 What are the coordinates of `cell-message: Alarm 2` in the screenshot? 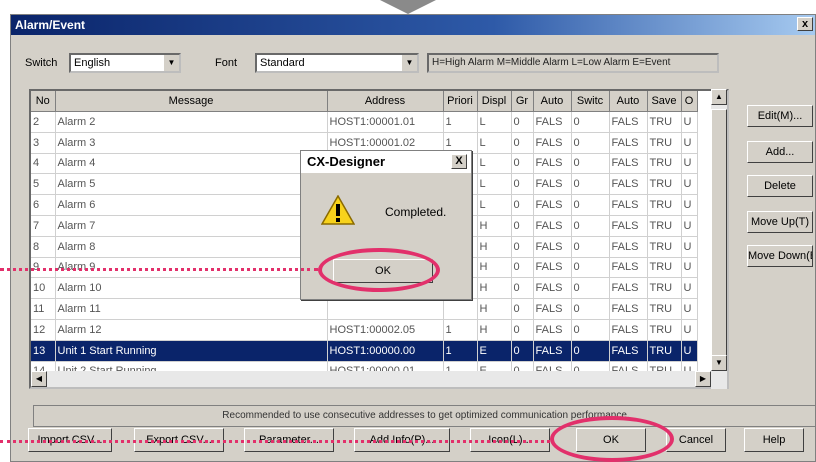 It's located at (191, 122).